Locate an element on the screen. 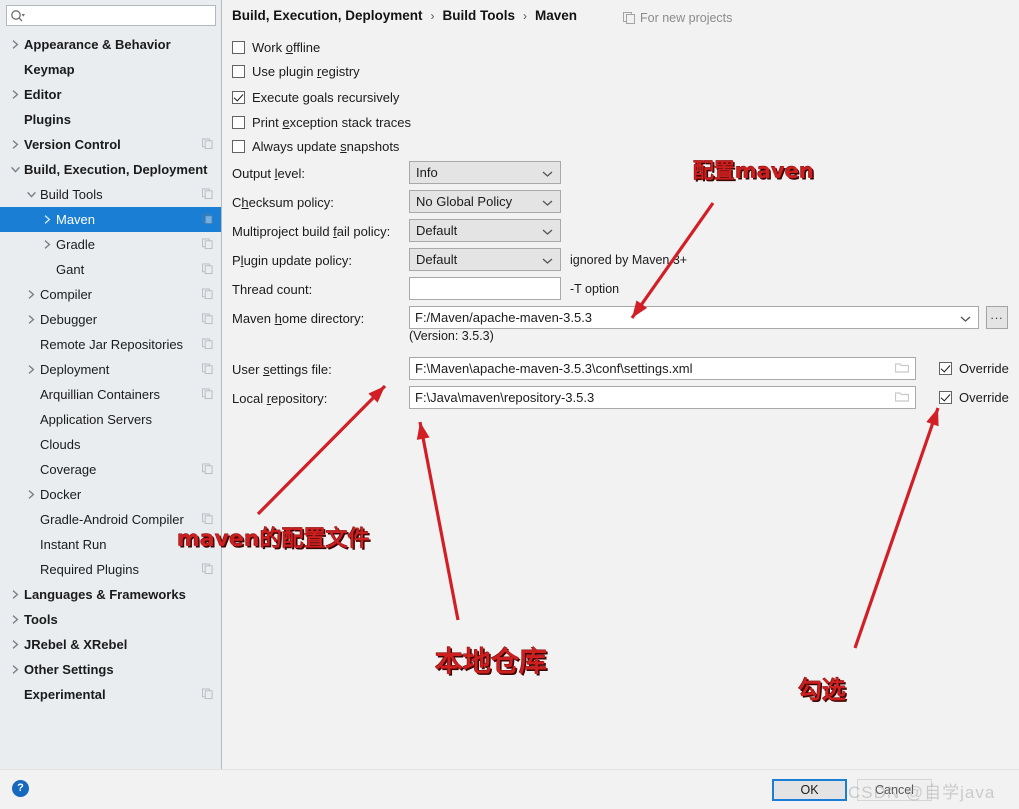  sidebar-item-tools: Tools is located at coordinates (110, 619).